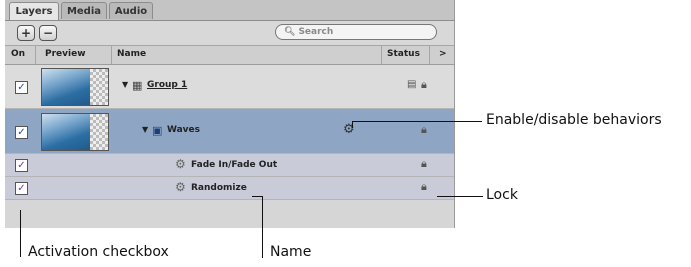 Image resolution: width=691 pixels, height=267 pixels. What do you see at coordinates (48, 33) in the screenshot?
I see `remove-button: −` at bounding box center [48, 33].